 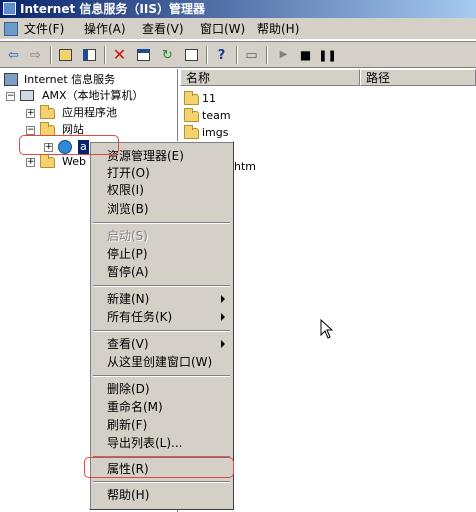 I want to click on up-folder-icon, so click(x=65, y=55).